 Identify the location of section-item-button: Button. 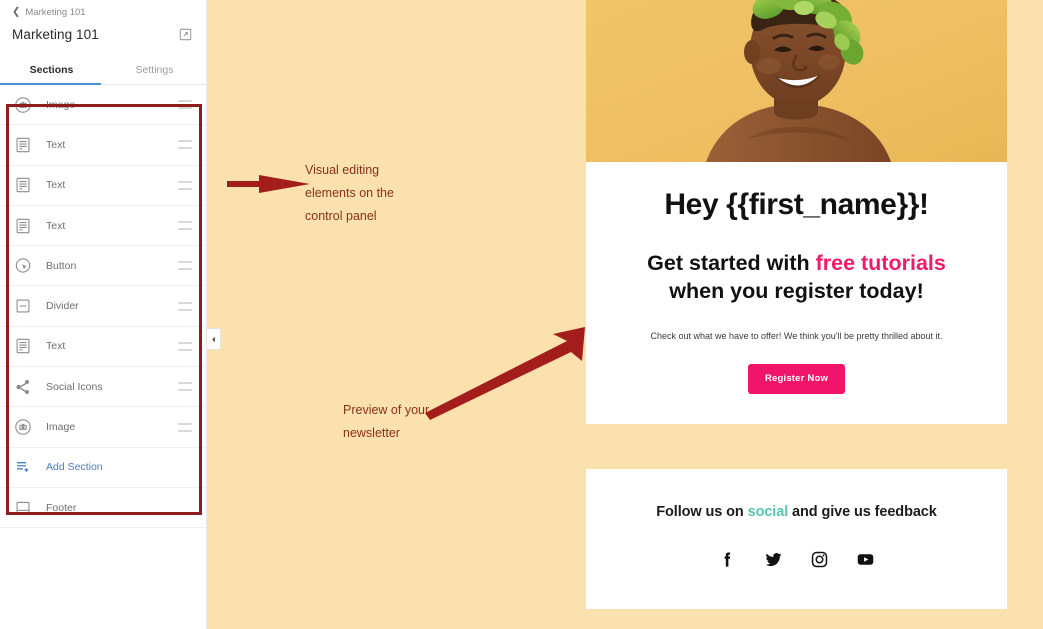
(103, 266).